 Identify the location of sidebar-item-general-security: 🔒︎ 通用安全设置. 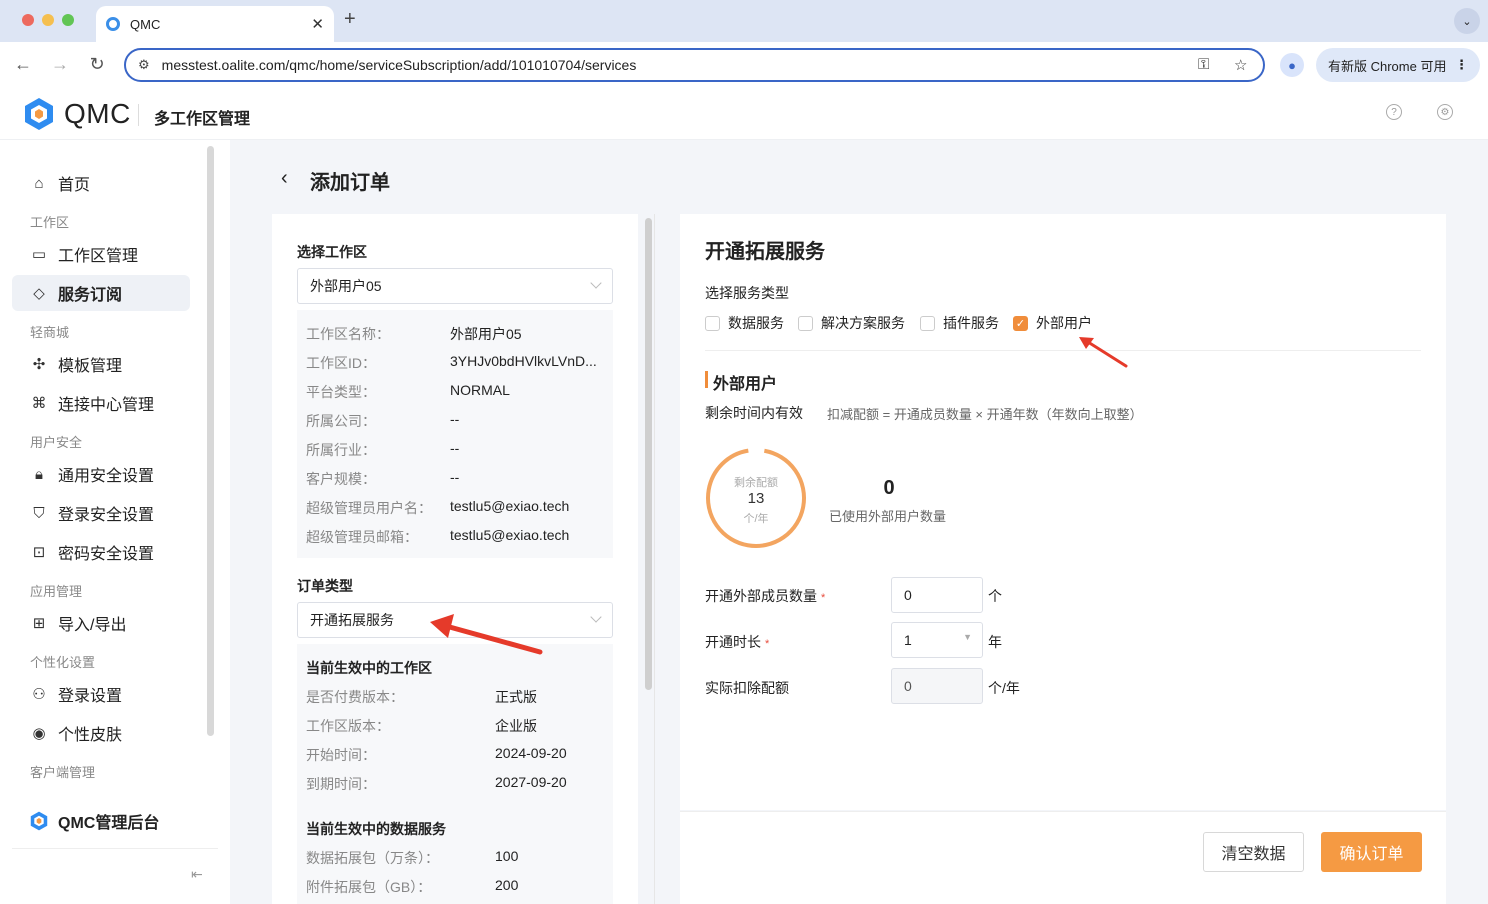
(101, 474).